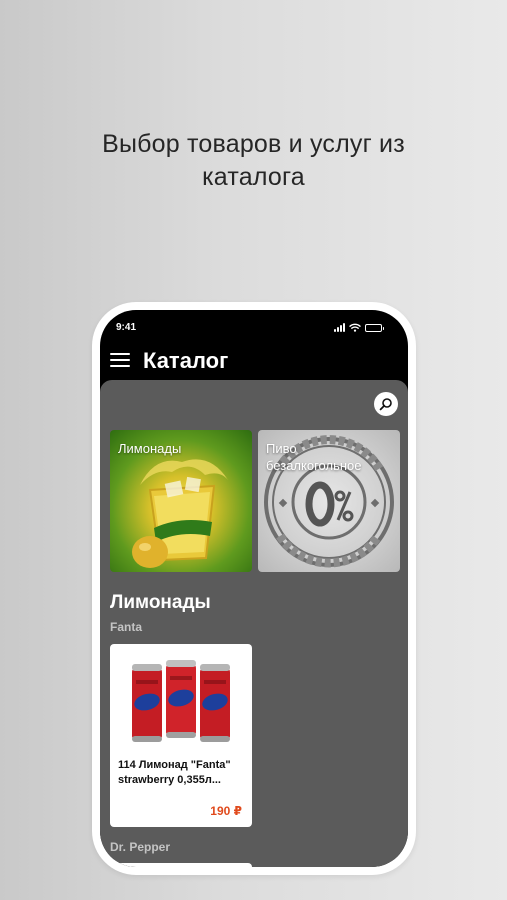  Describe the element at coordinates (253, 177) in the screenshot. I see `caption-line-2: каталога` at that location.